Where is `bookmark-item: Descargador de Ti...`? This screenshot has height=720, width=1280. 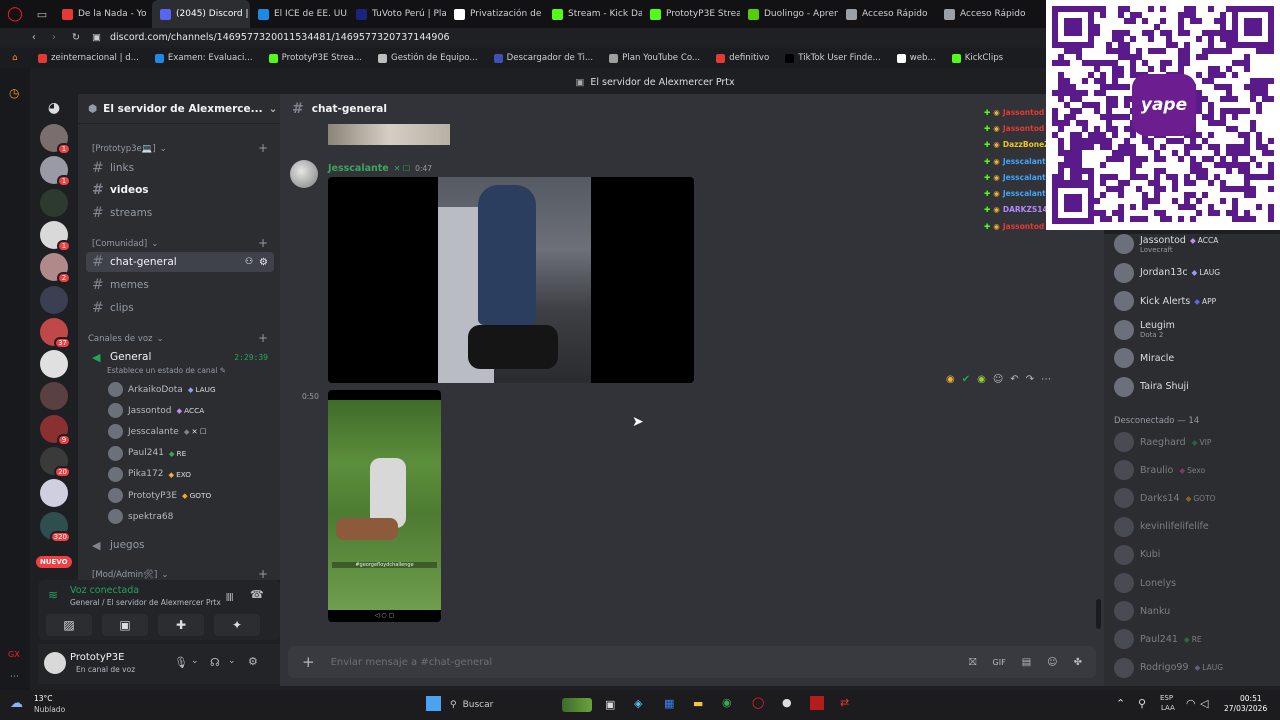 bookmark-item: Descargador de Ti... is located at coordinates (544, 58).